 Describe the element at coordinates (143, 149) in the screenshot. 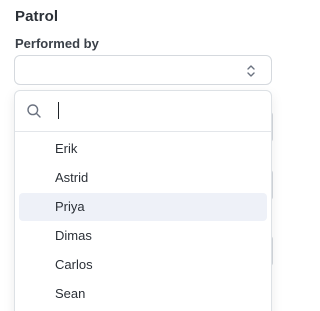

I see `option-erik: Erik` at that location.